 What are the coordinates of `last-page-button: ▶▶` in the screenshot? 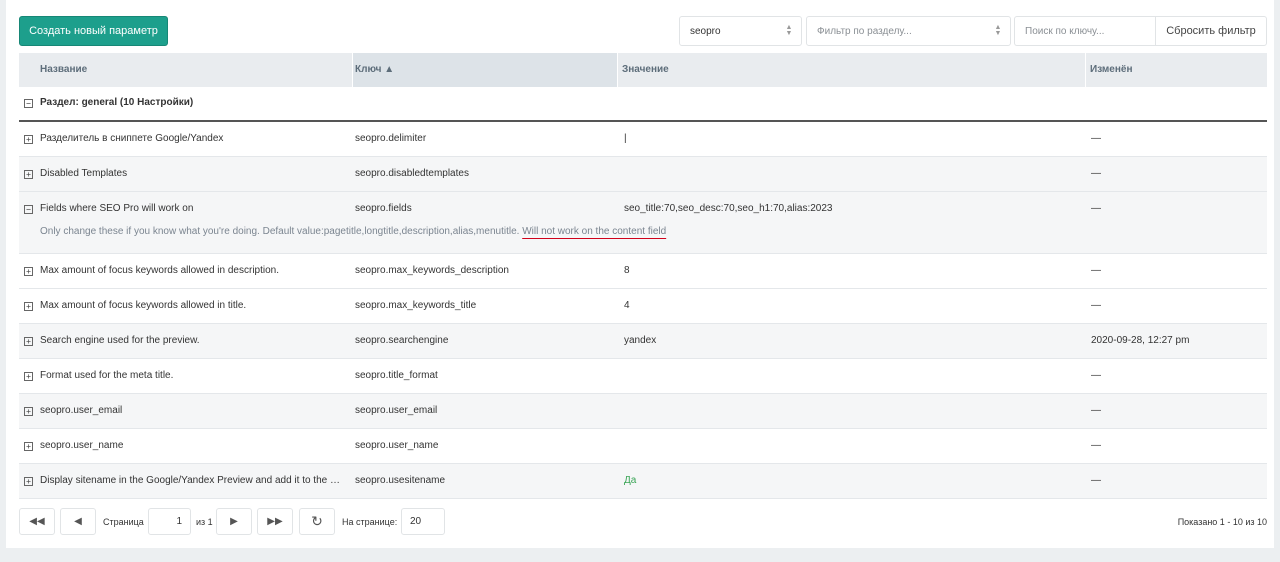 It's located at (275, 521).